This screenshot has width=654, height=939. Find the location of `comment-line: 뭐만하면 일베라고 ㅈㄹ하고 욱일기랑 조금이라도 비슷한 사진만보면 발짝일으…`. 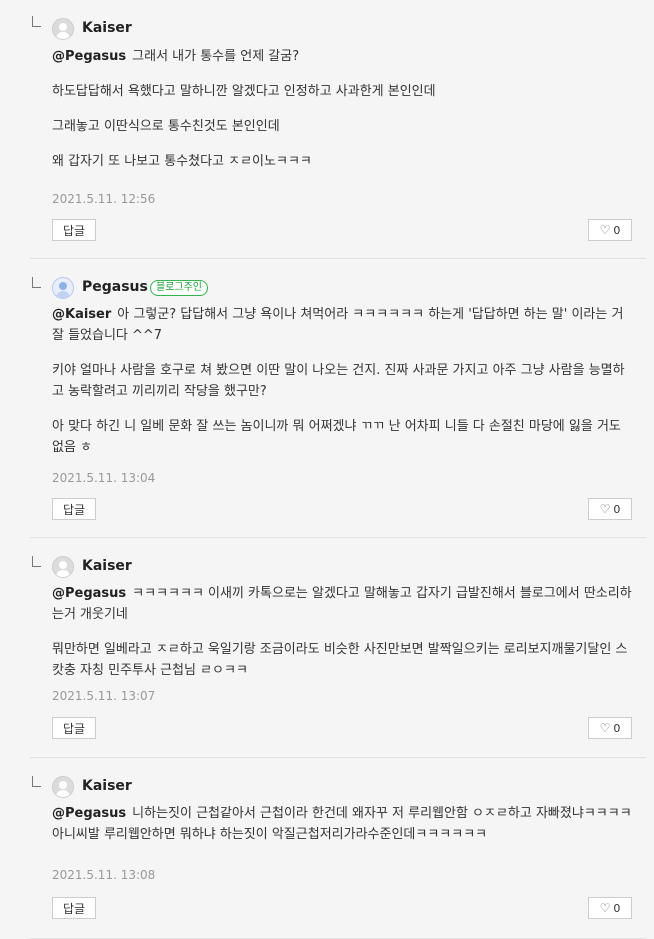

comment-line: 뭐만하면 일베라고 ㅈㄹ하고 욱일기랑 조금이라도 비슷한 사진만보면 발짝일으… is located at coordinates (340, 660).